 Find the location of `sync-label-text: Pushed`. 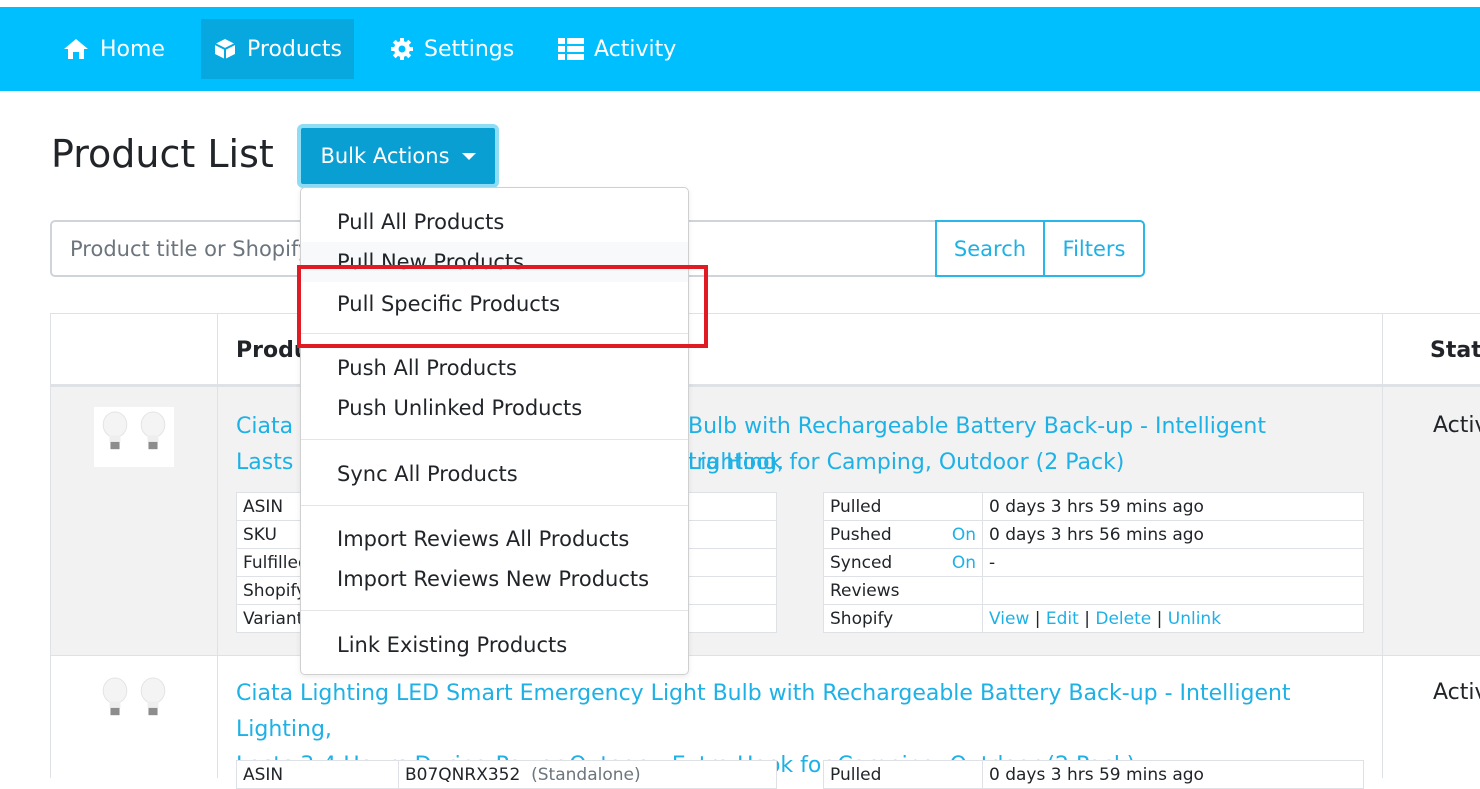

sync-label-text: Pushed is located at coordinates (861, 534).